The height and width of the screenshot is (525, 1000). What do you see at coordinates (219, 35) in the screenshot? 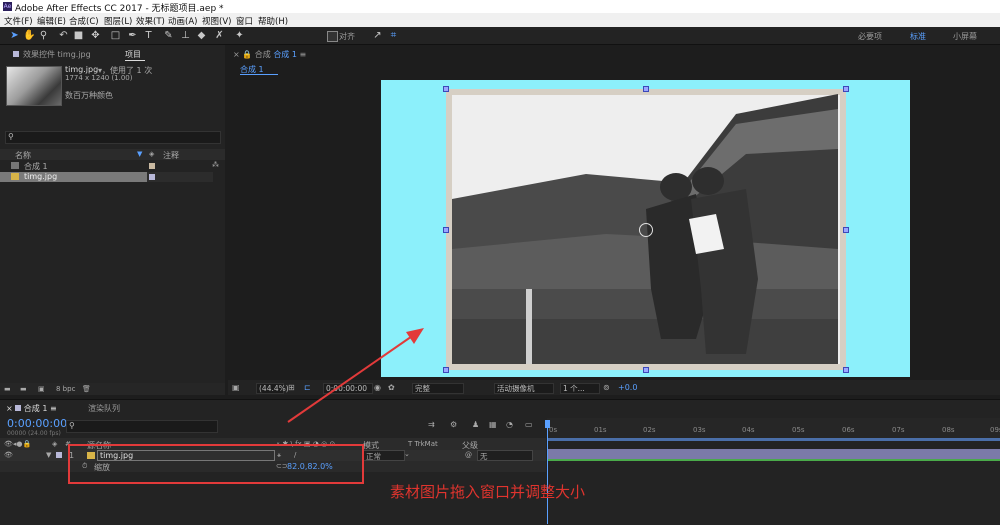
I see `roto-brush-tool-icon: ✗` at bounding box center [219, 35].